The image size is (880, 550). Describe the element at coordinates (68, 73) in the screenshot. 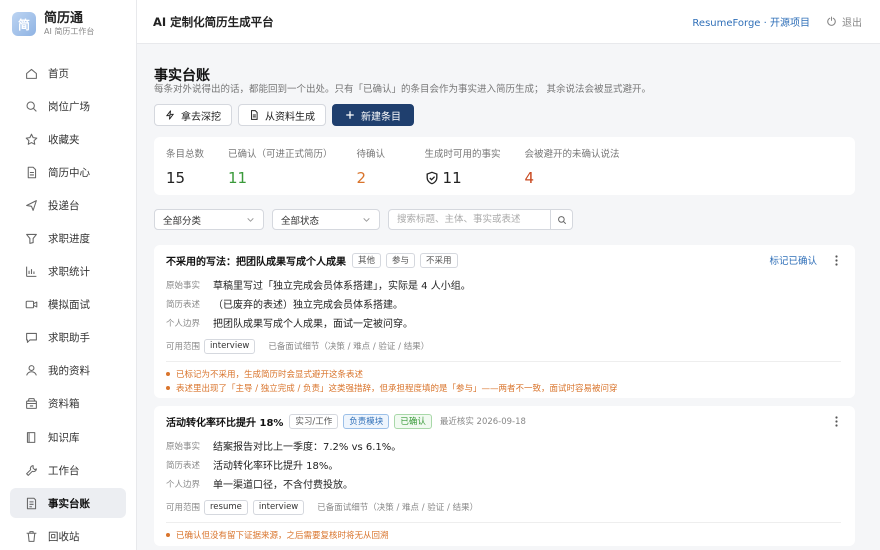

I see `sidebar-item: 首页` at that location.